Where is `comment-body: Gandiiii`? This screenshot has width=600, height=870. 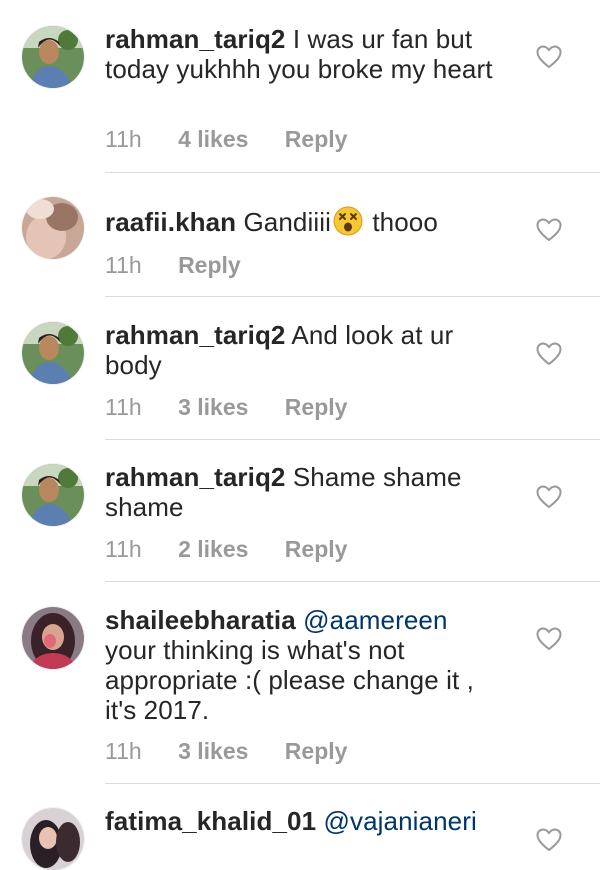
comment-body: Gandiiii is located at coordinates (287, 222).